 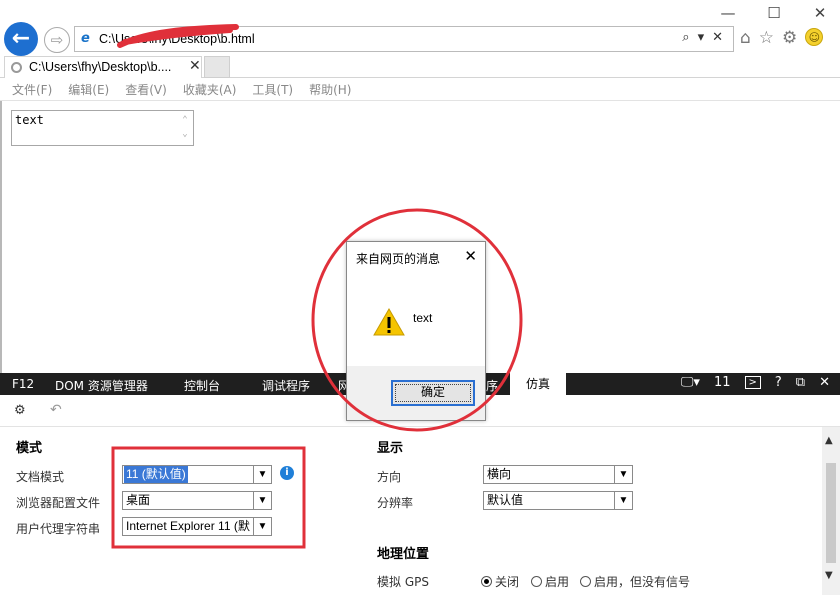 I want to click on gps-option-off-label: 关闭, so click(x=507, y=582).